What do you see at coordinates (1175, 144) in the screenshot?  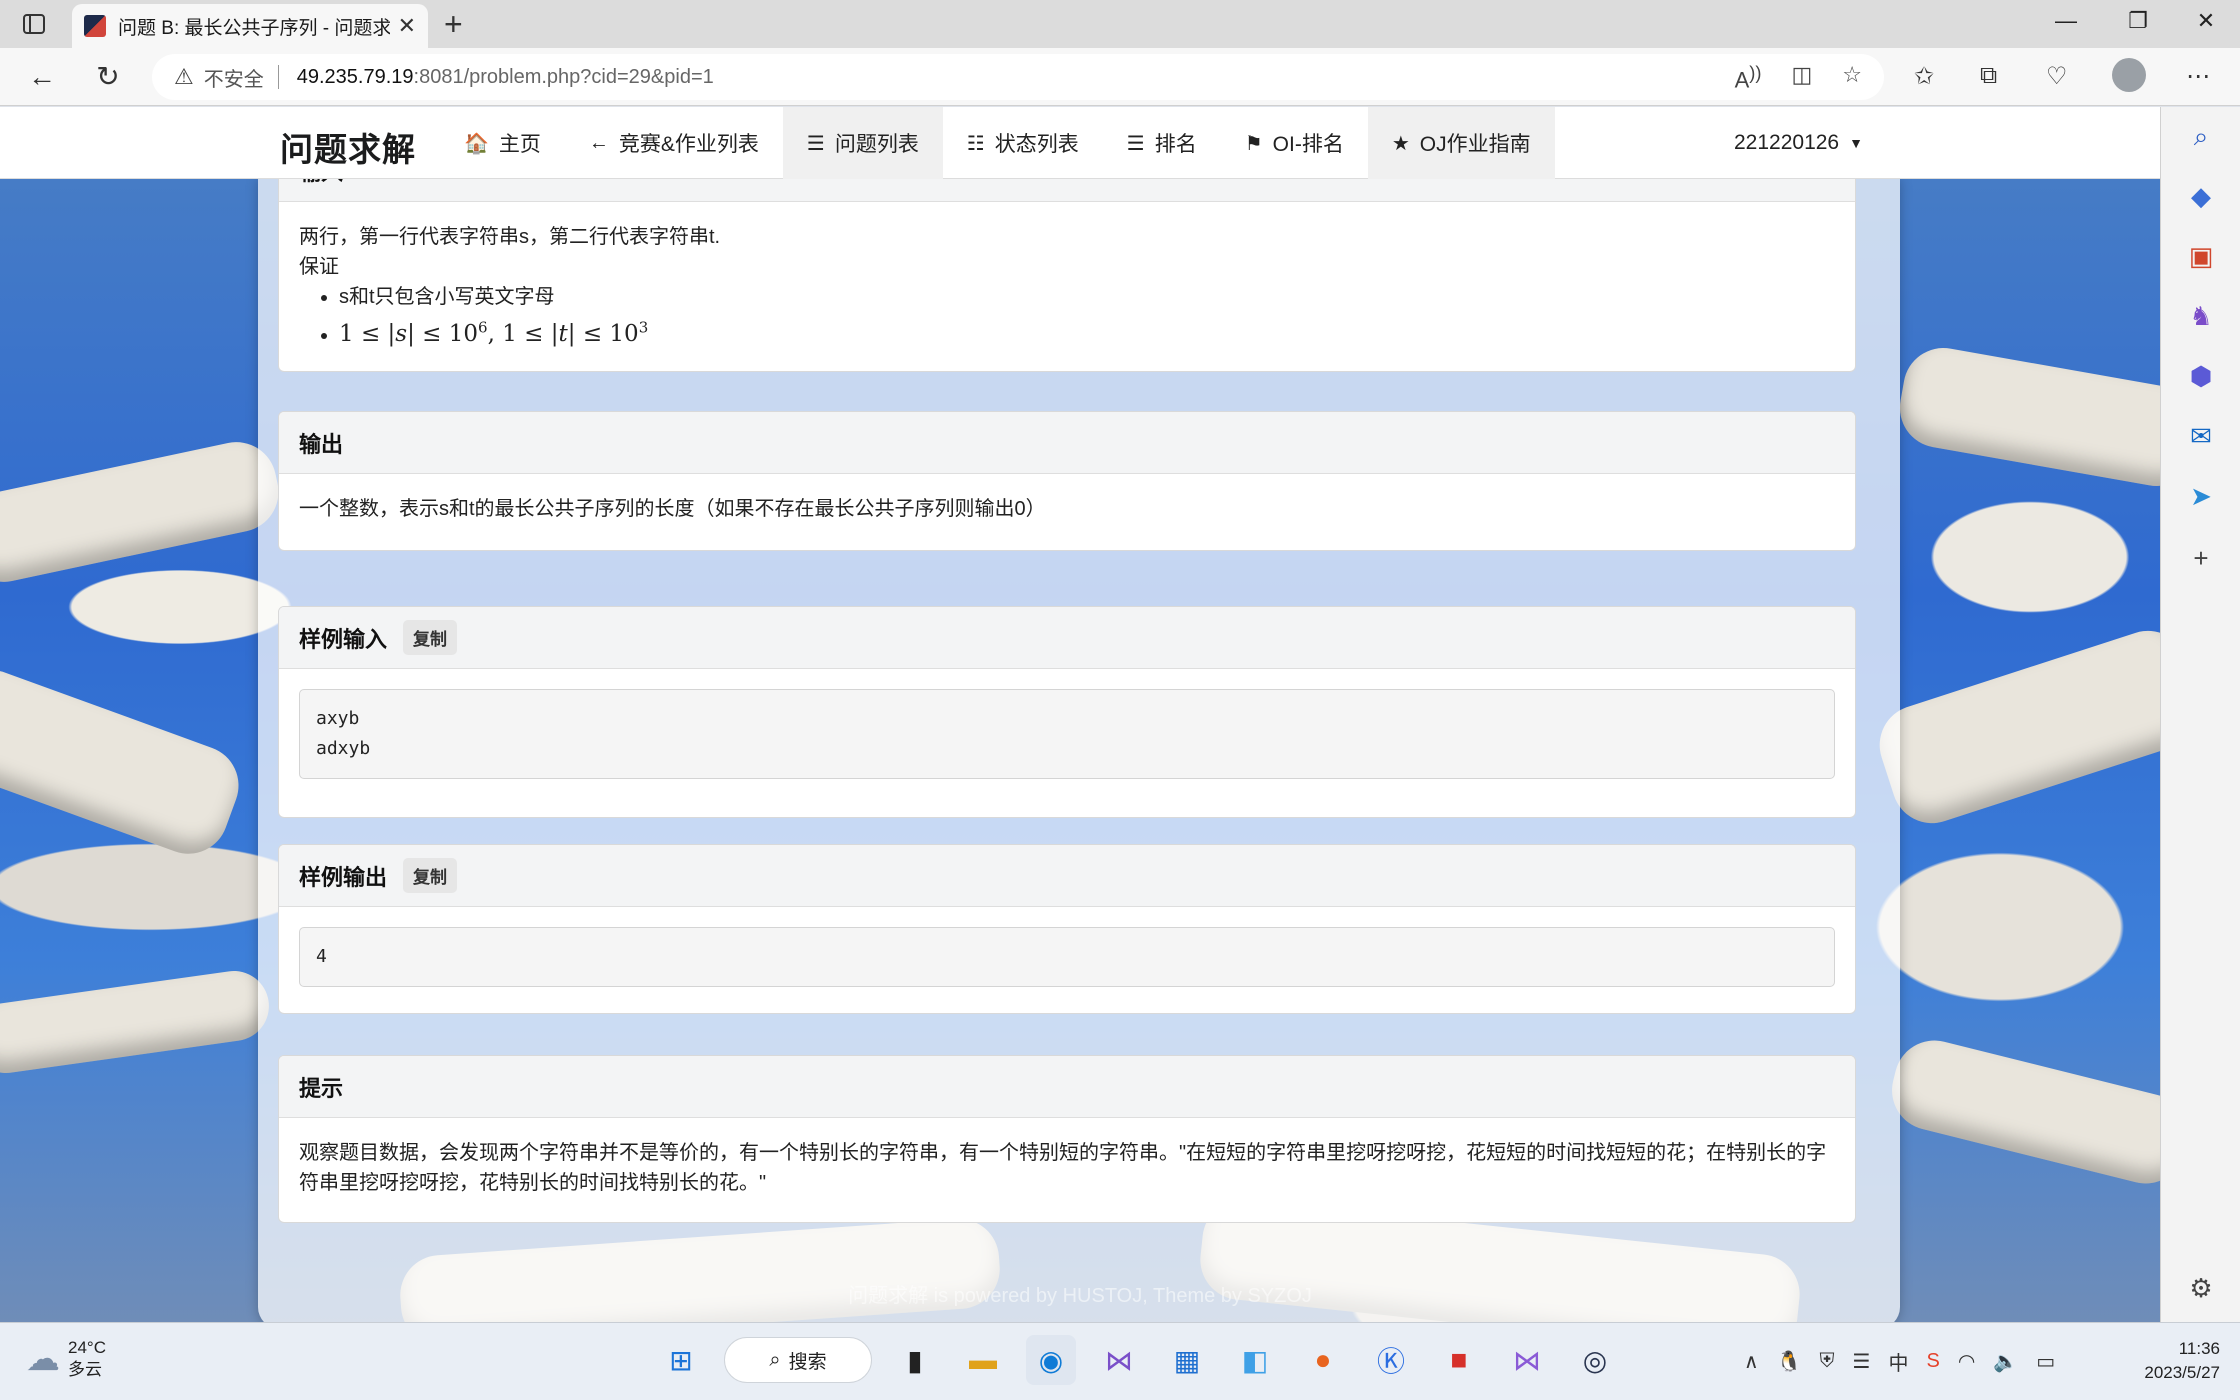 I see `nav-label: 排名` at bounding box center [1175, 144].